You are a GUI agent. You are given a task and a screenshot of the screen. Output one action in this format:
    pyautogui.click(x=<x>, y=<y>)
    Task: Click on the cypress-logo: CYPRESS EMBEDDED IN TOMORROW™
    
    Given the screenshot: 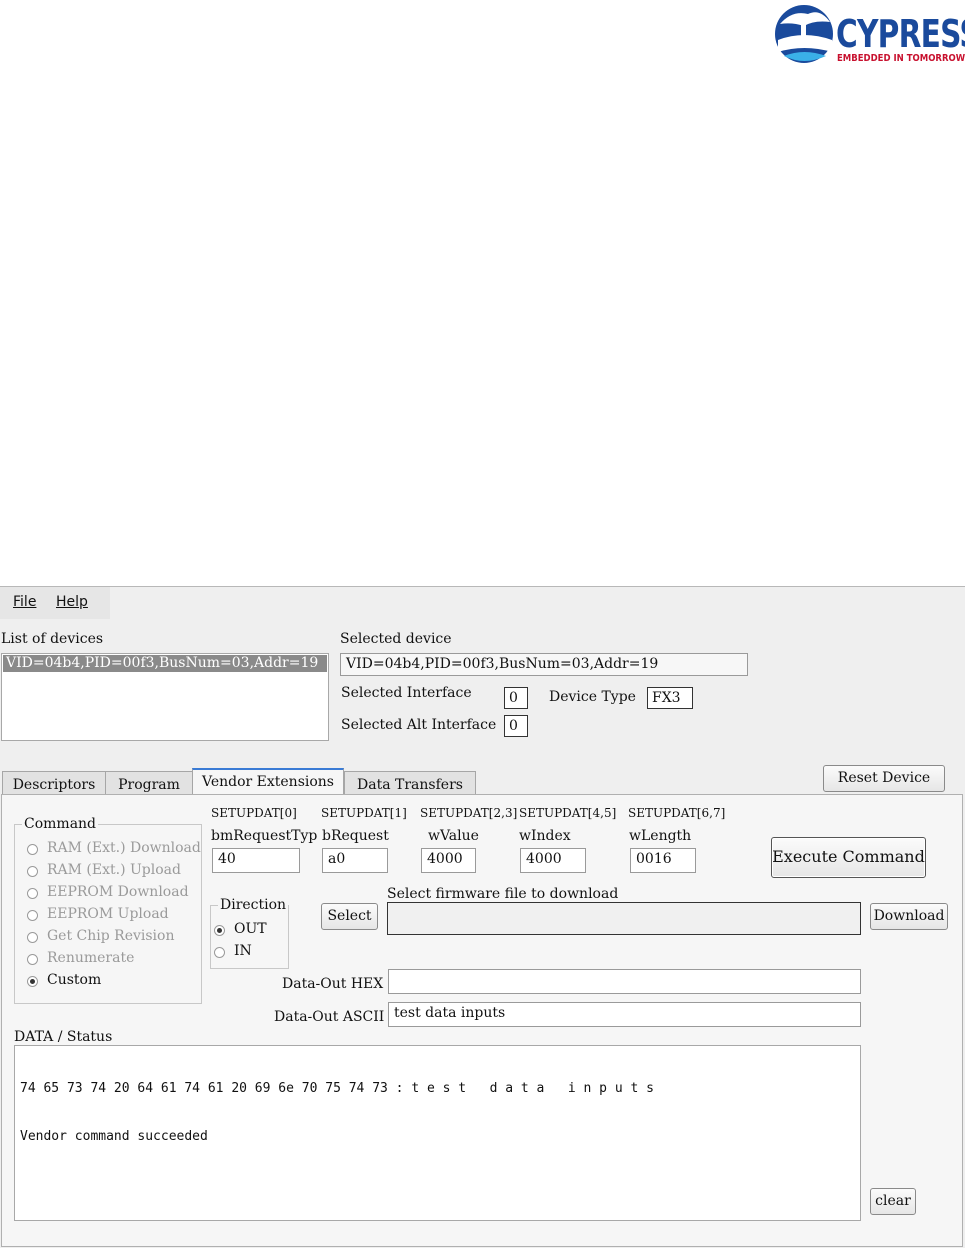 What is the action you would take?
    pyautogui.click(x=869, y=35)
    